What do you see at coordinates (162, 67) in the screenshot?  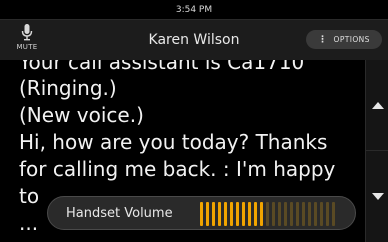 I see `transcript-line: Your call assistant is Ca1710` at bounding box center [162, 67].